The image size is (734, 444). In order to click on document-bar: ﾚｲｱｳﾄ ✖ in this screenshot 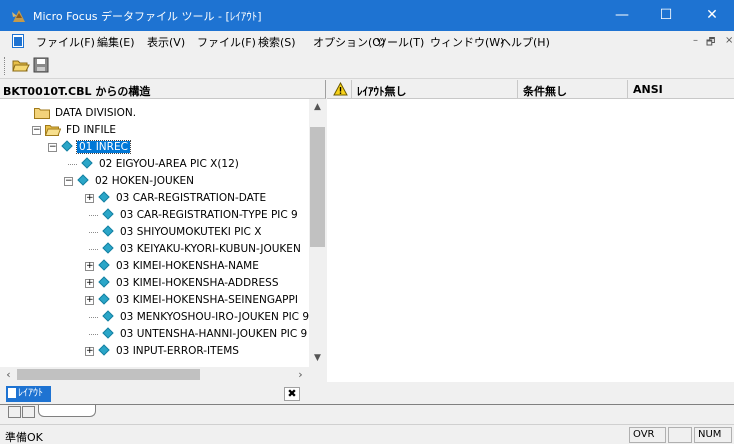, I will do `click(153, 394)`.